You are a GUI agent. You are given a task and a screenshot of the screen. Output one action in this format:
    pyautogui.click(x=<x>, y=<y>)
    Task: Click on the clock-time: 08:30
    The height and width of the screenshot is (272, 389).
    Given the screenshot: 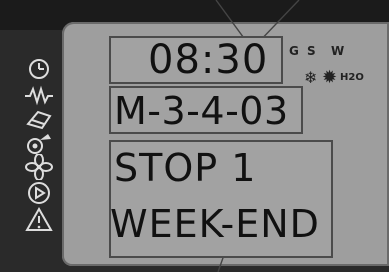 What is the action you would take?
    pyautogui.click(x=208, y=60)
    